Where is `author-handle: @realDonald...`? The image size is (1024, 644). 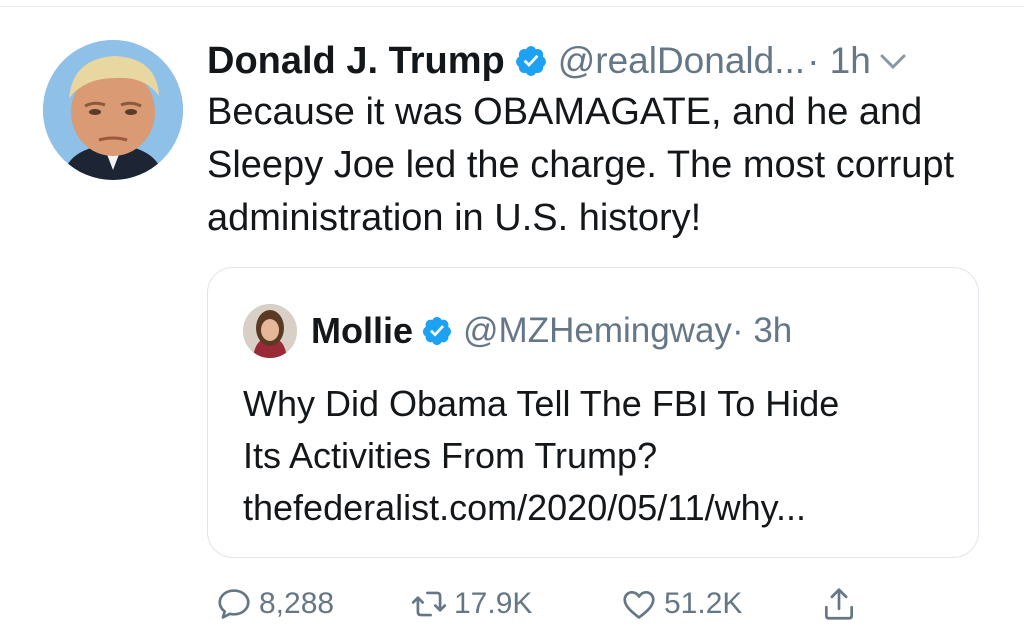
author-handle: @realDonald... is located at coordinates (681, 61).